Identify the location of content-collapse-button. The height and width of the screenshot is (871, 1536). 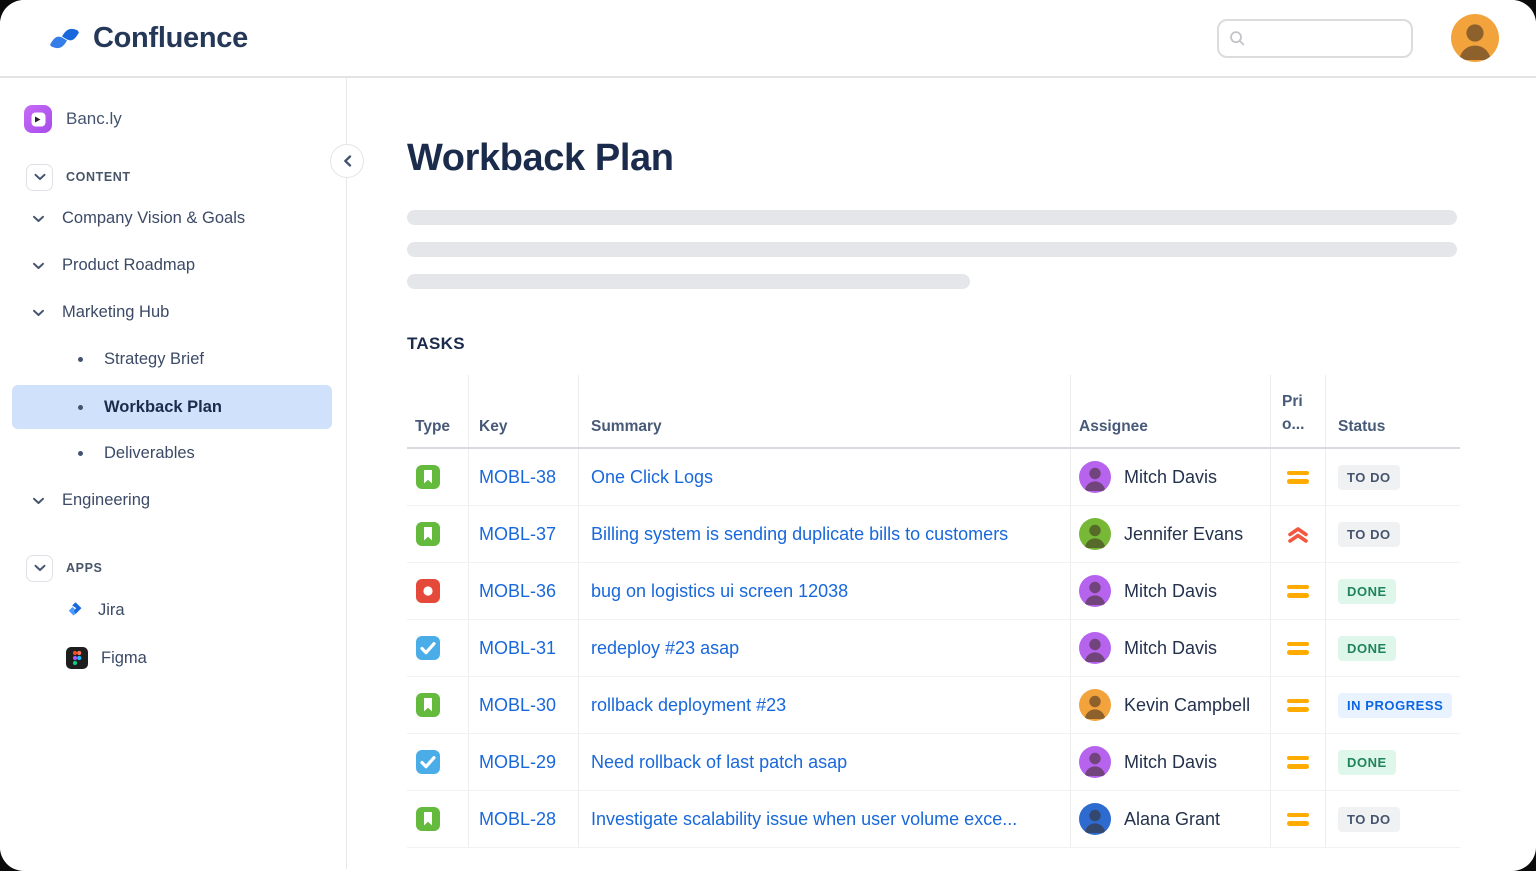
(39, 177).